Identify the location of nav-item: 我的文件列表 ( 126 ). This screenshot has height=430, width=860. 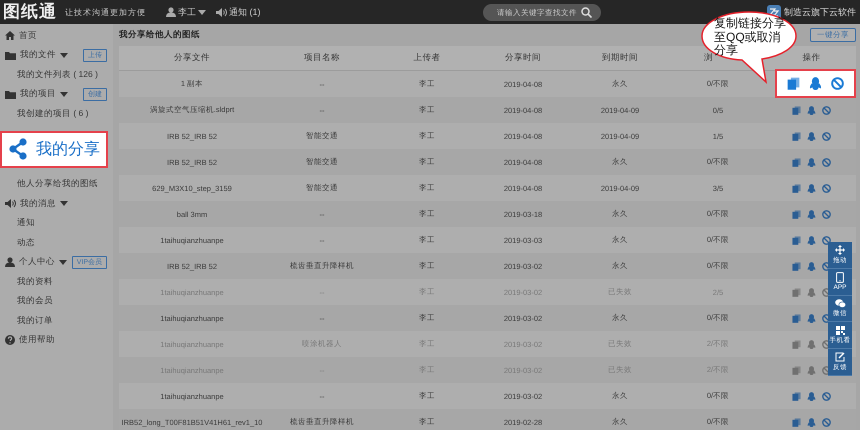
(57, 74).